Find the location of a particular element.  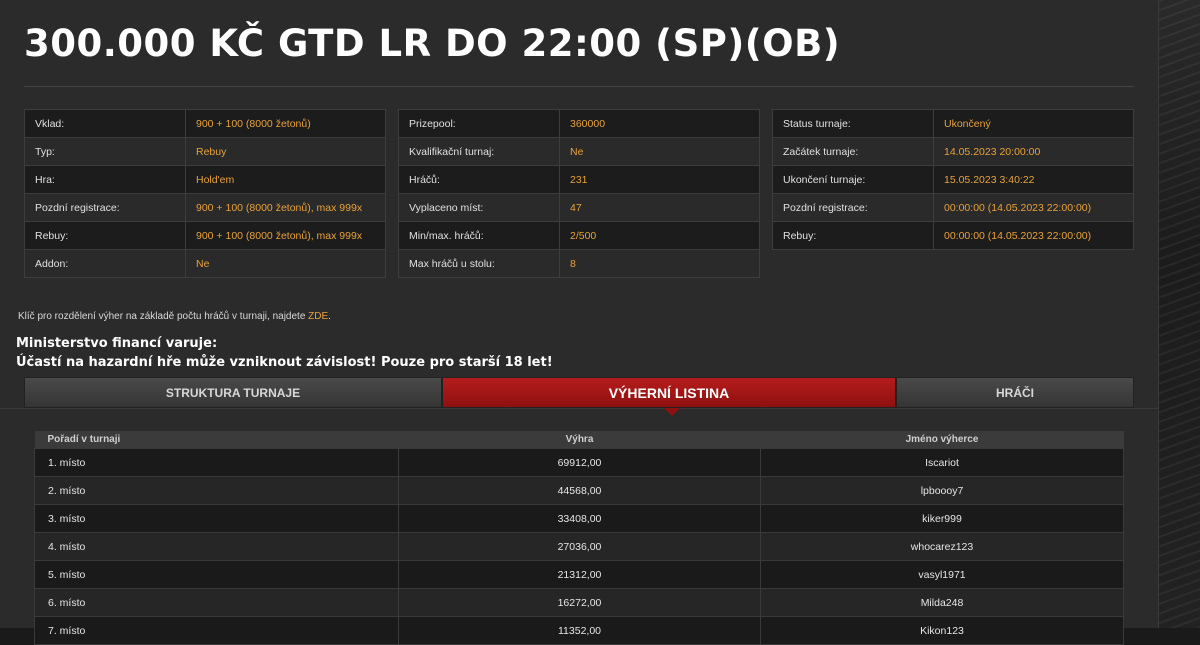

winner-name-cell: Iscariot is located at coordinates (942, 462).